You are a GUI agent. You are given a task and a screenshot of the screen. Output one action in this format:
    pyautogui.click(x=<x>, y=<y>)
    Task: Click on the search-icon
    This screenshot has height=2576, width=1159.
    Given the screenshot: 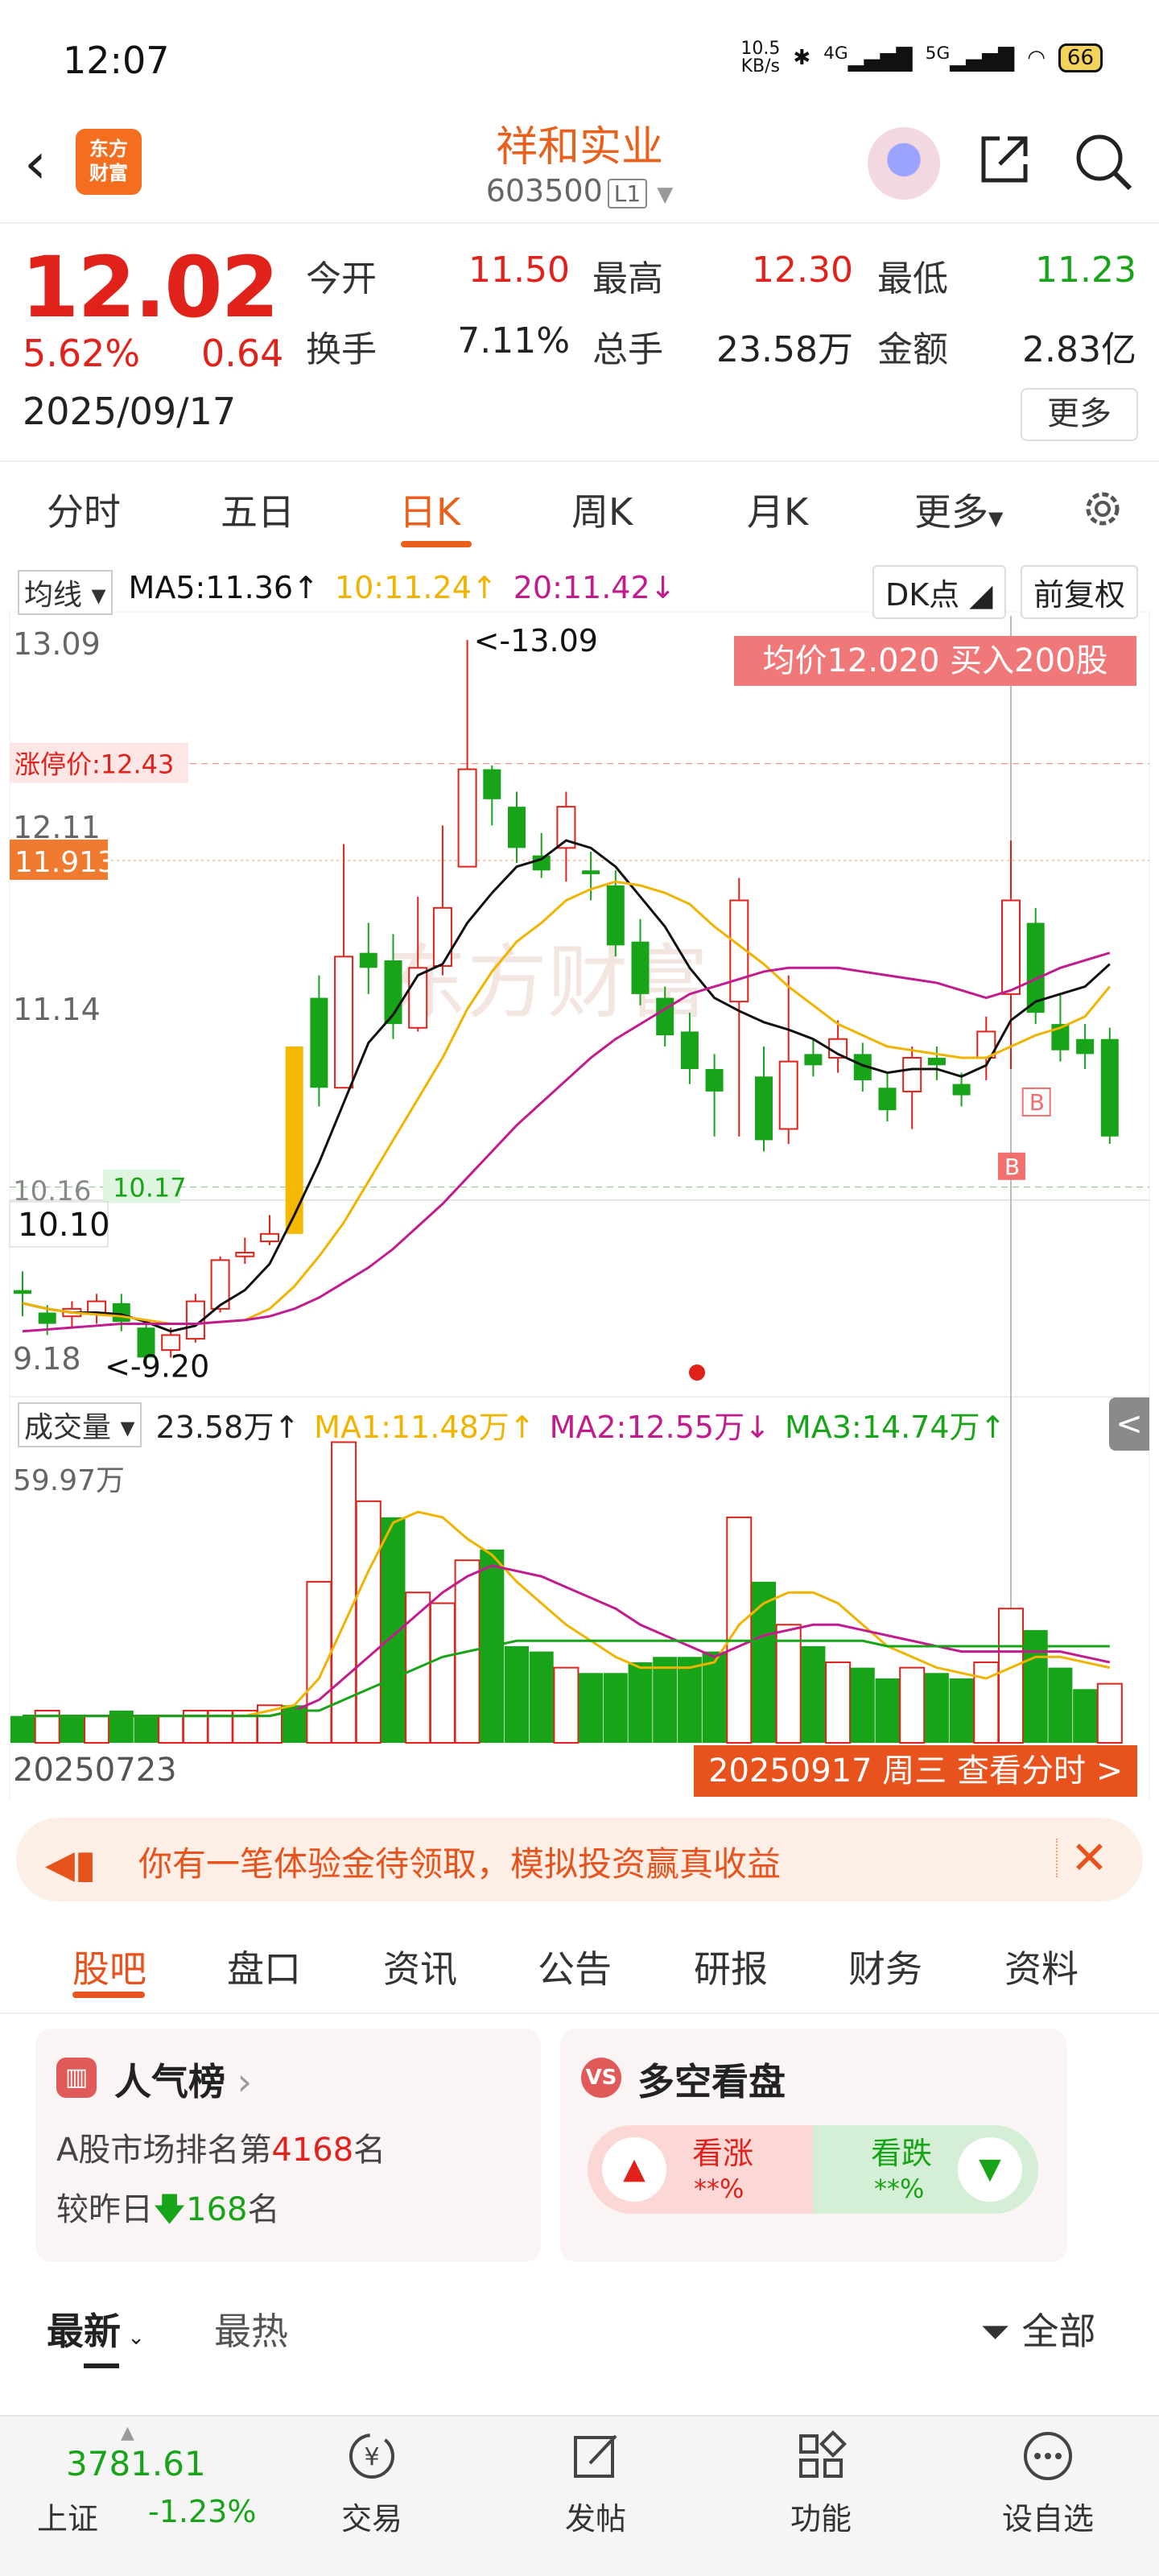 What is the action you would take?
    pyautogui.click(x=1102, y=161)
    